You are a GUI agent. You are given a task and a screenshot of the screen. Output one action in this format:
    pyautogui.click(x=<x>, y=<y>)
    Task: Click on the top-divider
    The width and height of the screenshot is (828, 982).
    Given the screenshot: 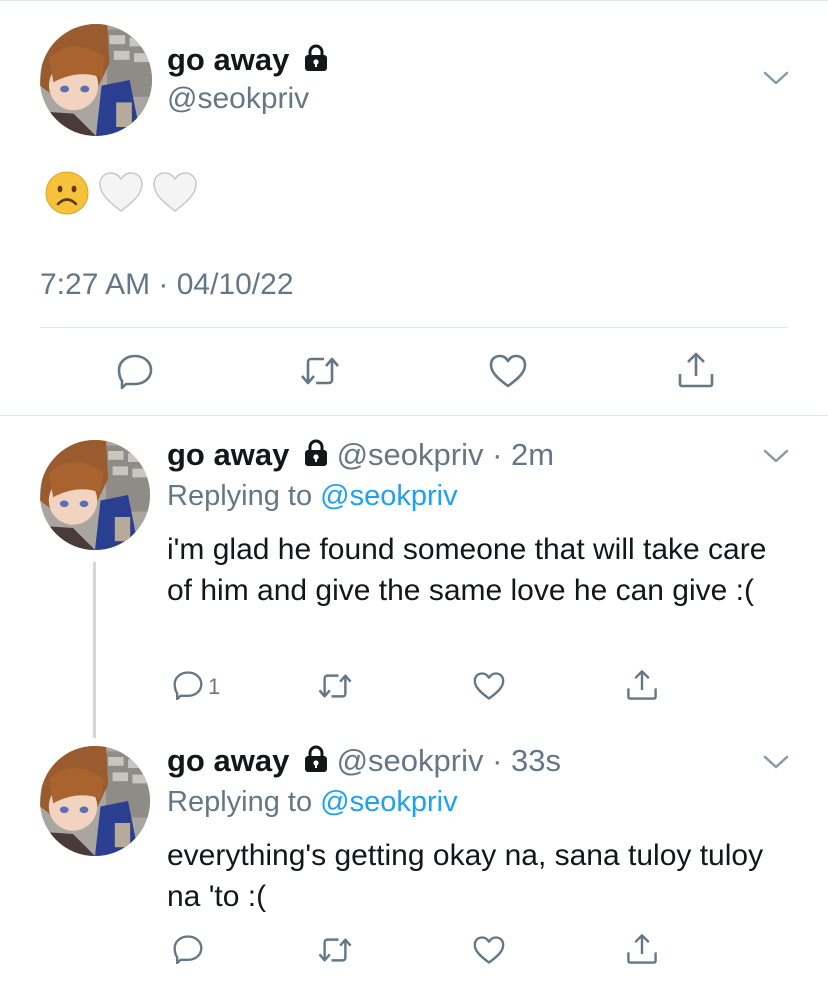 What is the action you would take?
    pyautogui.click(x=414, y=0)
    